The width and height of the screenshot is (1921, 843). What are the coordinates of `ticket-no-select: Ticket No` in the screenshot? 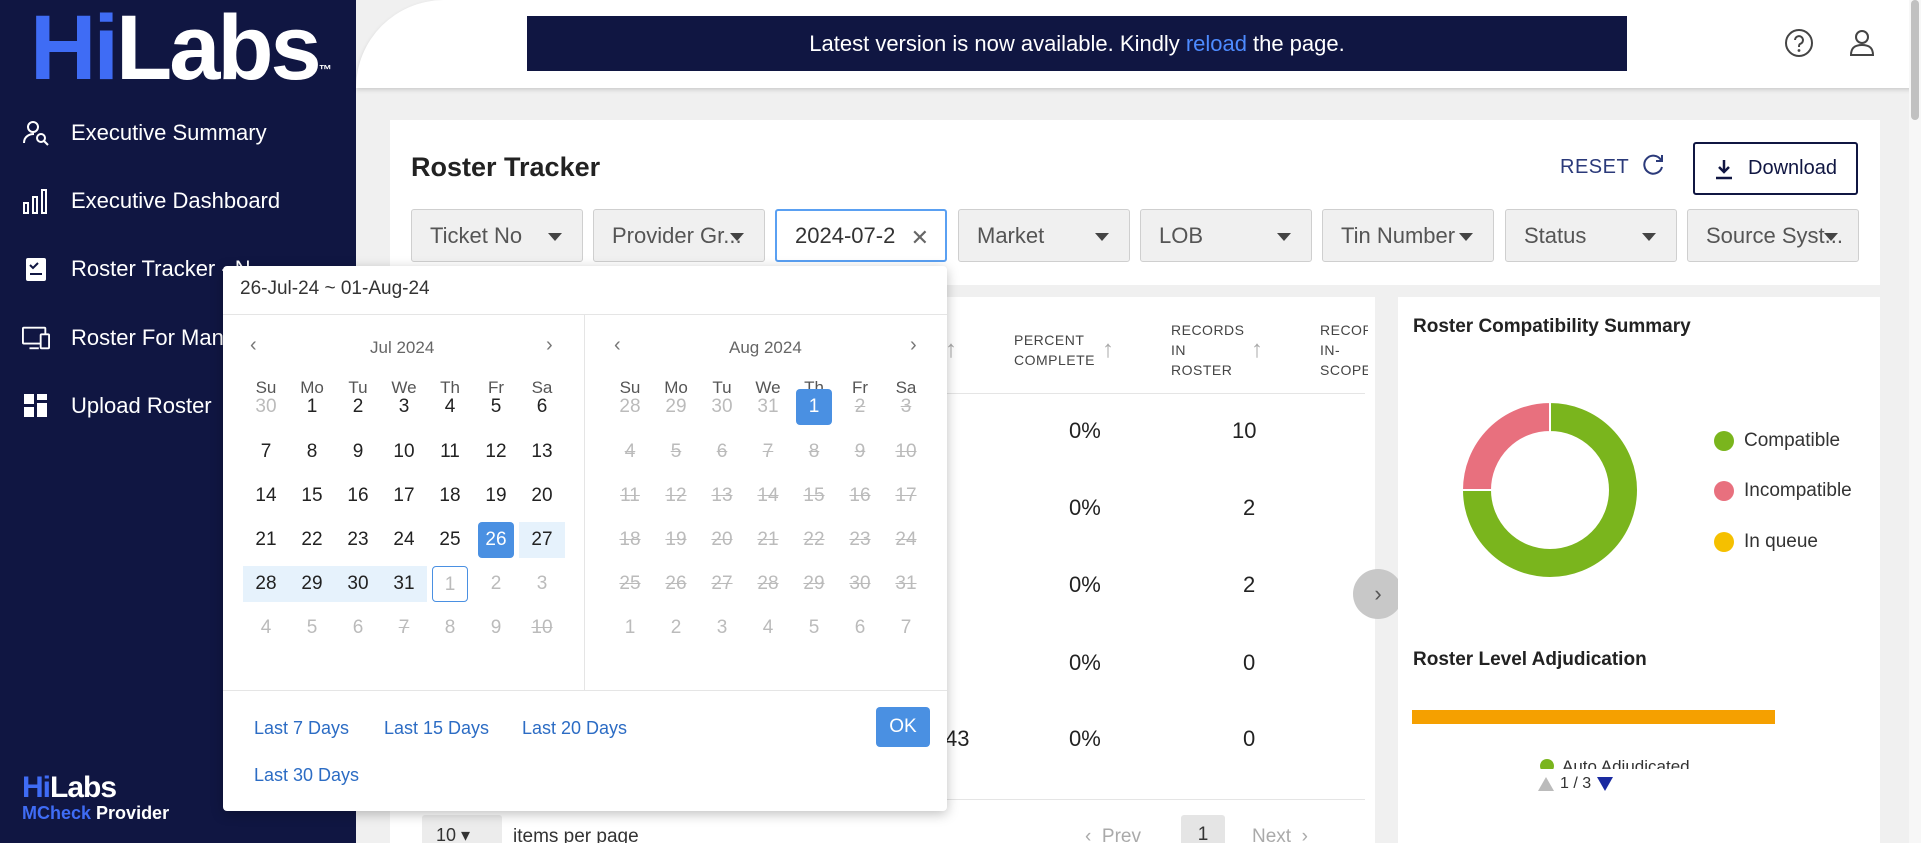 It's located at (497, 235).